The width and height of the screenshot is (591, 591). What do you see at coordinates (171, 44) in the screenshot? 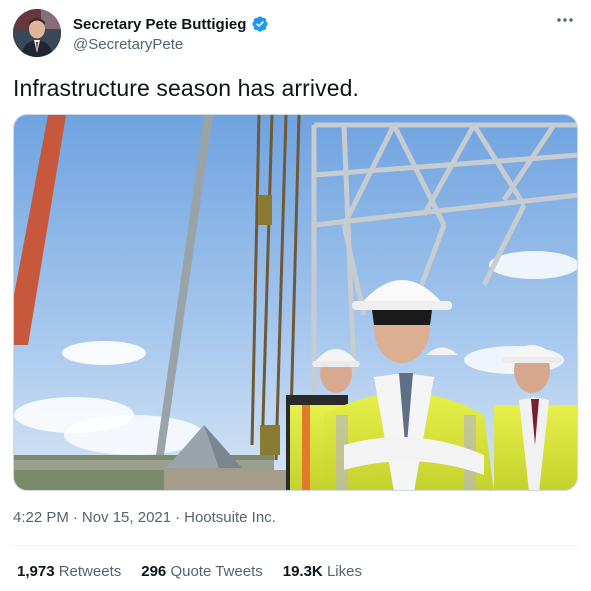
I see `author-handle: @SecretaryPete` at bounding box center [171, 44].